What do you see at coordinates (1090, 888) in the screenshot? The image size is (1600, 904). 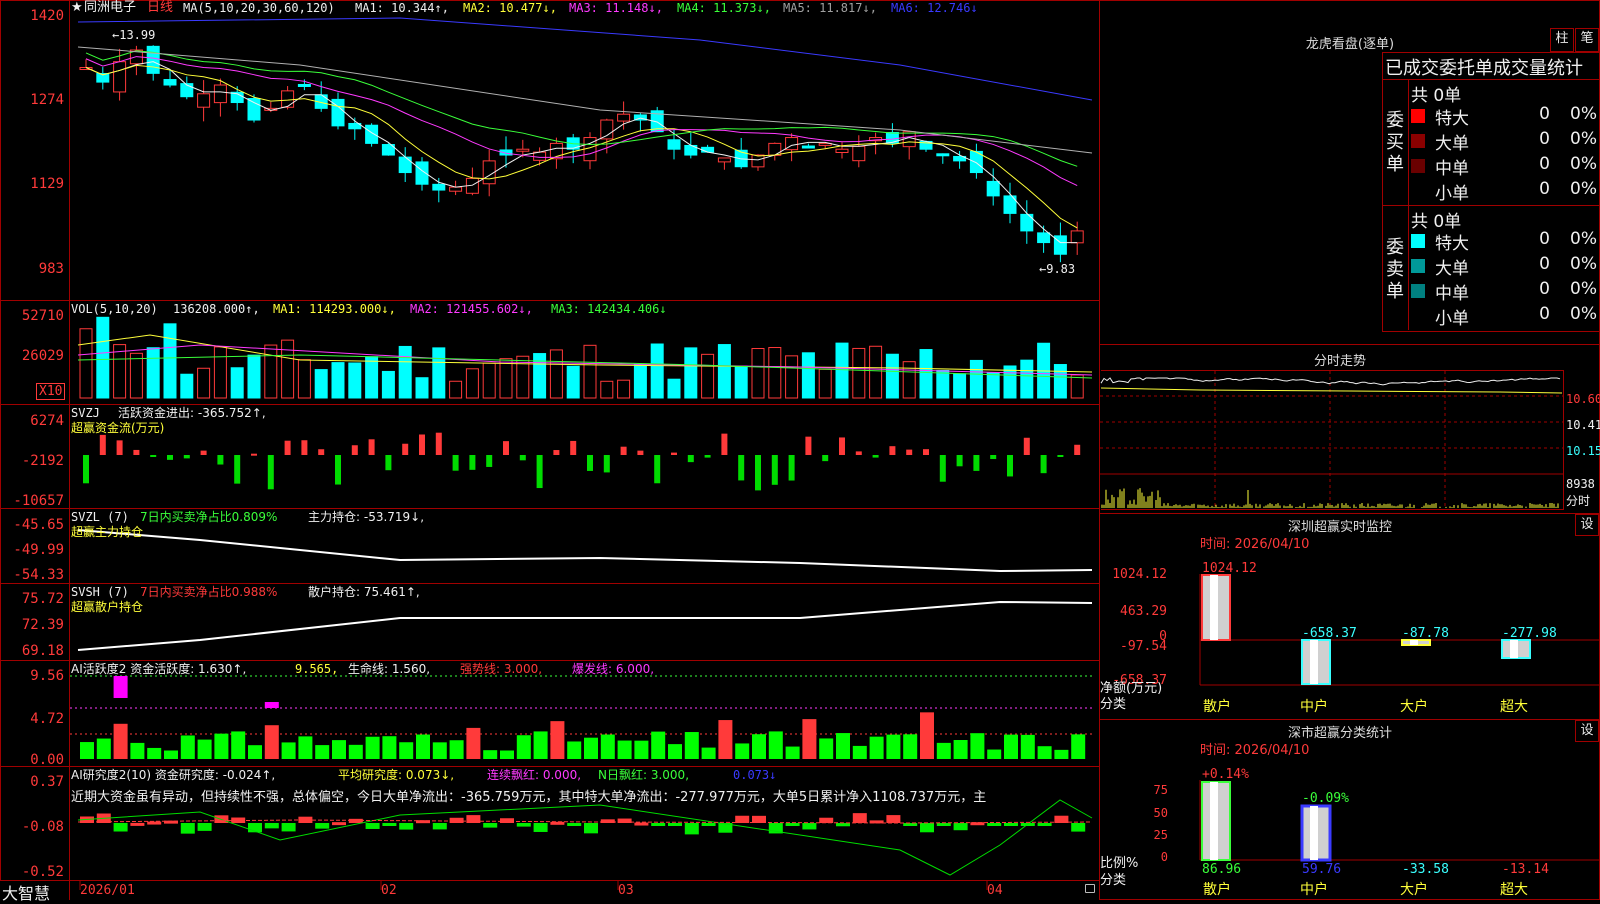 I see `lock-icon` at bounding box center [1090, 888].